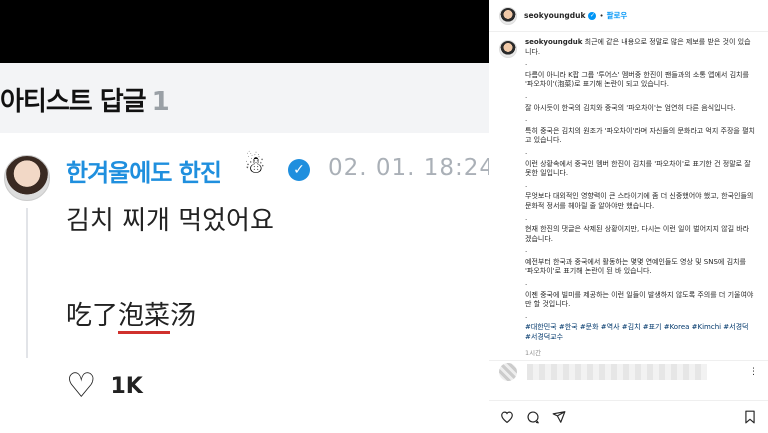  What do you see at coordinates (553, 42) in the screenshot?
I see `caption-username: seokyoungduk` at bounding box center [553, 42].